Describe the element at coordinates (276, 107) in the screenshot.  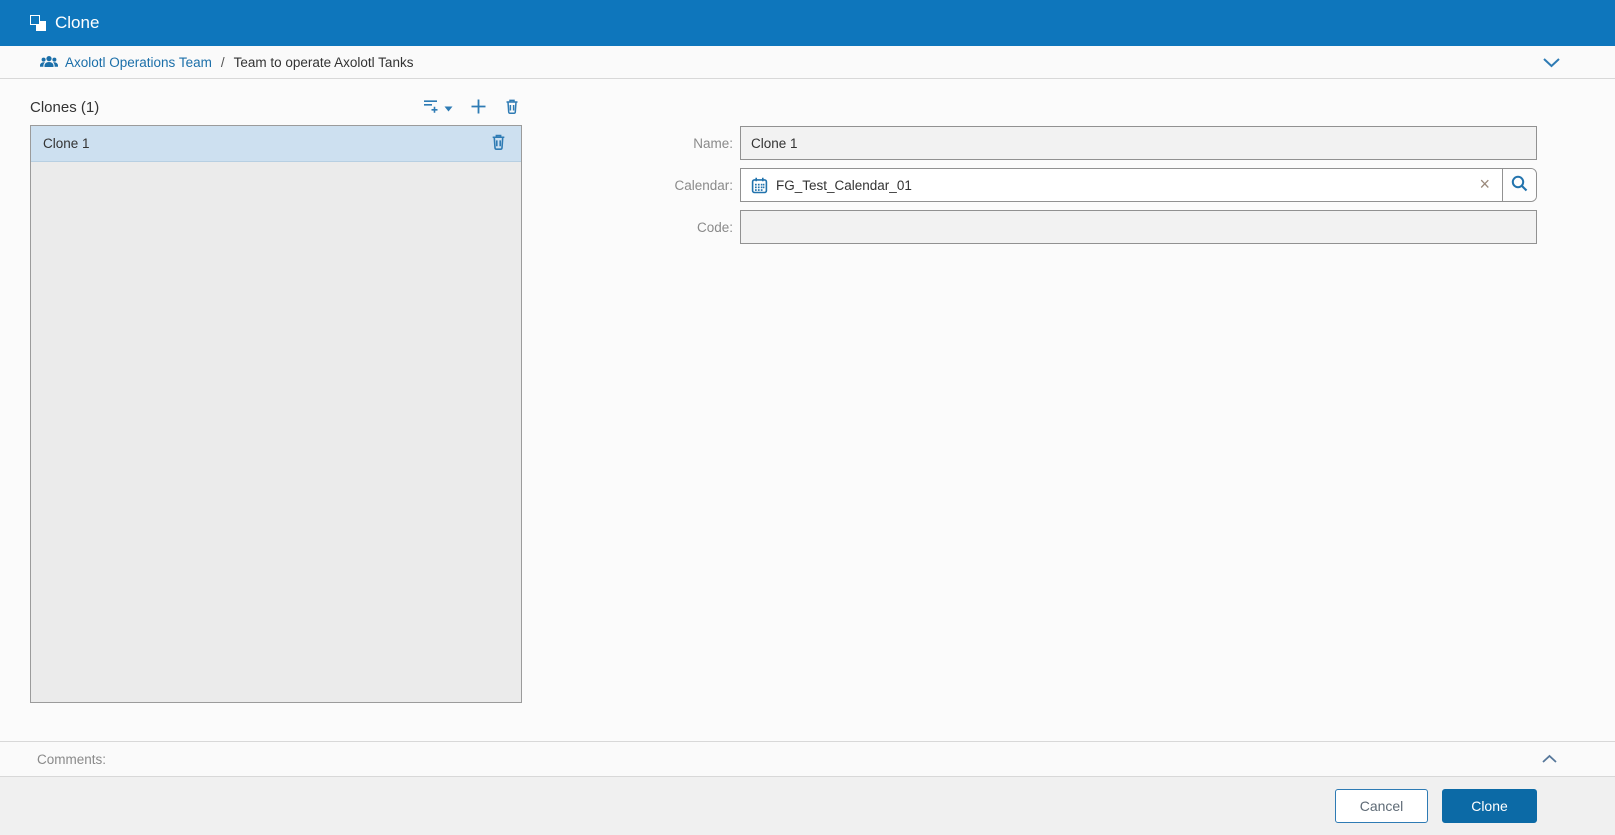
I see `clones-panel-header: Clones (1)` at that location.